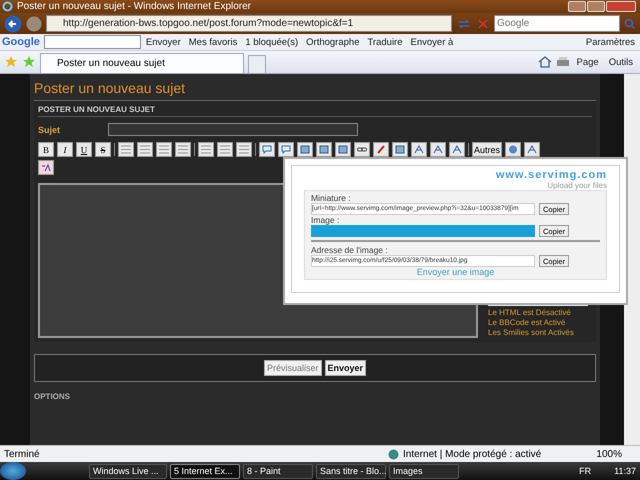 This screenshot has width=640, height=480. I want to click on link-icon, so click(362, 149).